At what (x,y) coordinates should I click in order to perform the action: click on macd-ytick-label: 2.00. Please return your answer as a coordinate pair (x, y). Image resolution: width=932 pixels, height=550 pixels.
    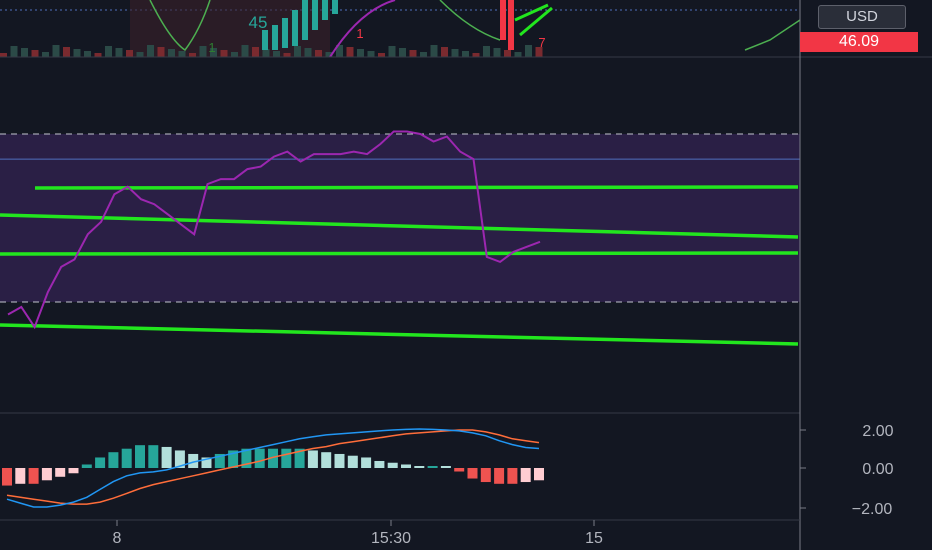
    Looking at the image, I should click on (877, 431).